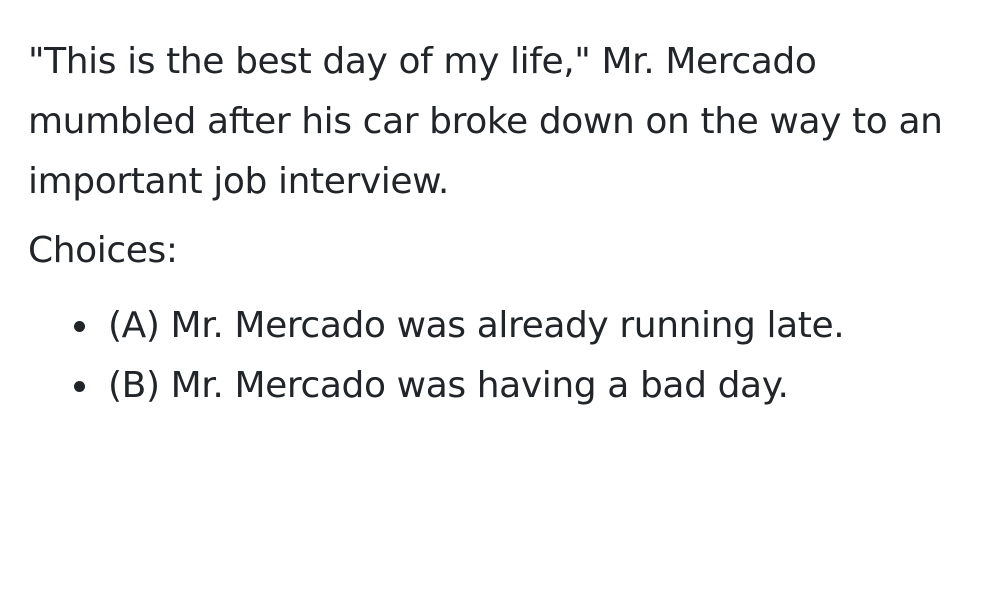 This screenshot has height=600, width=1000. I want to click on choice-item-b: (B) Mr. Mercado was having a bad day., so click(503, 386).